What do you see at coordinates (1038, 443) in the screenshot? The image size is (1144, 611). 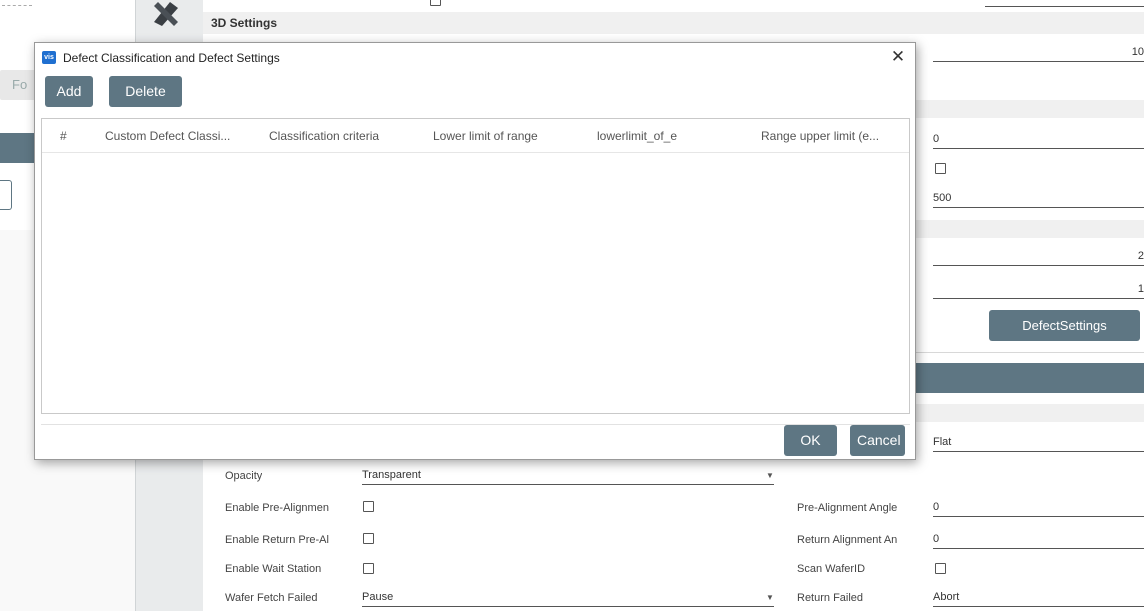 I see `shape-field: Flat` at bounding box center [1038, 443].